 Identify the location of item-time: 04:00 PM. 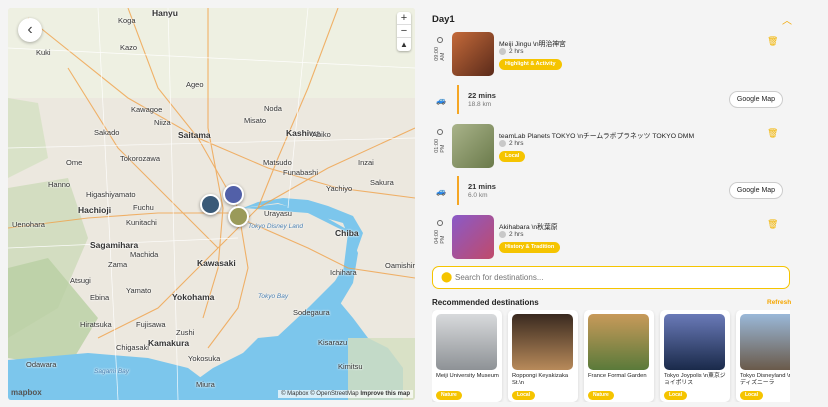
(440, 237).